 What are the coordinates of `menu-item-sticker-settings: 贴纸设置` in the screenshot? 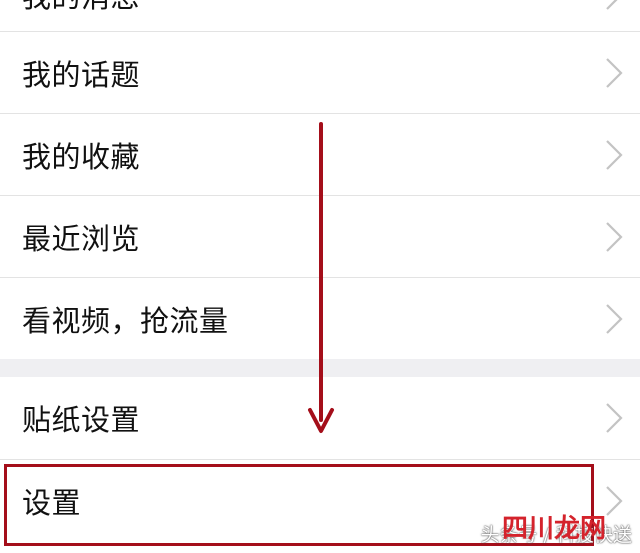 It's located at (320, 418).